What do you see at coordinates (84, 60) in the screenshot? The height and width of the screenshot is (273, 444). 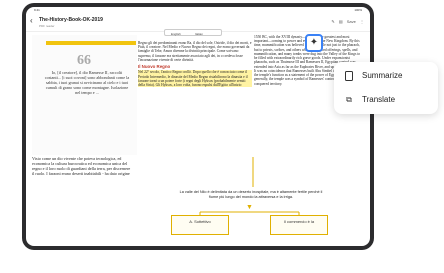 I see `quote-mark: 66` at bounding box center [84, 60].